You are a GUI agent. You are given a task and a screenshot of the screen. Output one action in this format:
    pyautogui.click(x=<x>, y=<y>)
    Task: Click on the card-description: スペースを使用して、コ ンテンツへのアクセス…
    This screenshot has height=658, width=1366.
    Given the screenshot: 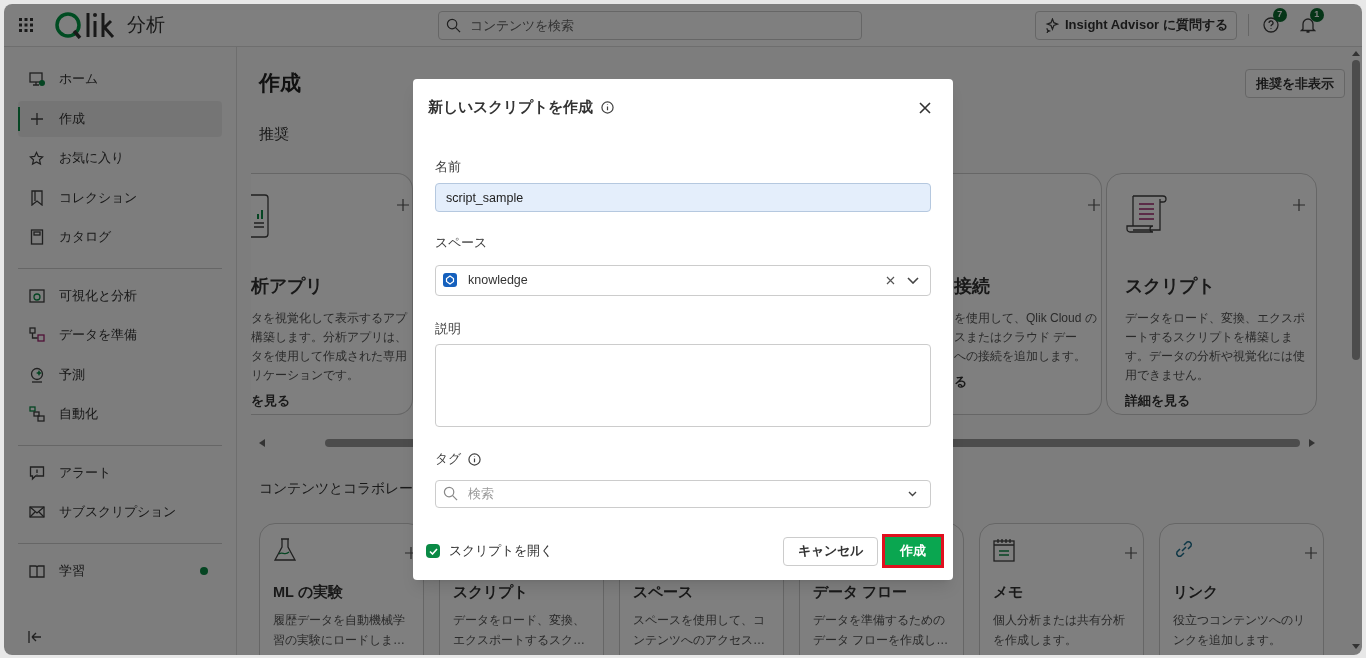 What is the action you would take?
    pyautogui.click(x=699, y=630)
    